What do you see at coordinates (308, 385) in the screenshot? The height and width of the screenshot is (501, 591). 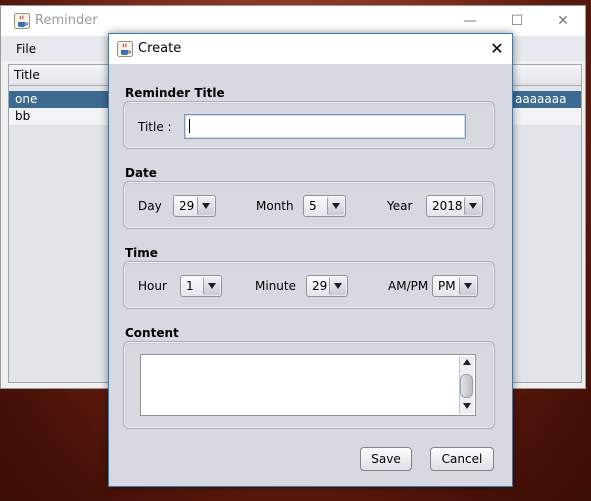 I see `content-textarea` at bounding box center [308, 385].